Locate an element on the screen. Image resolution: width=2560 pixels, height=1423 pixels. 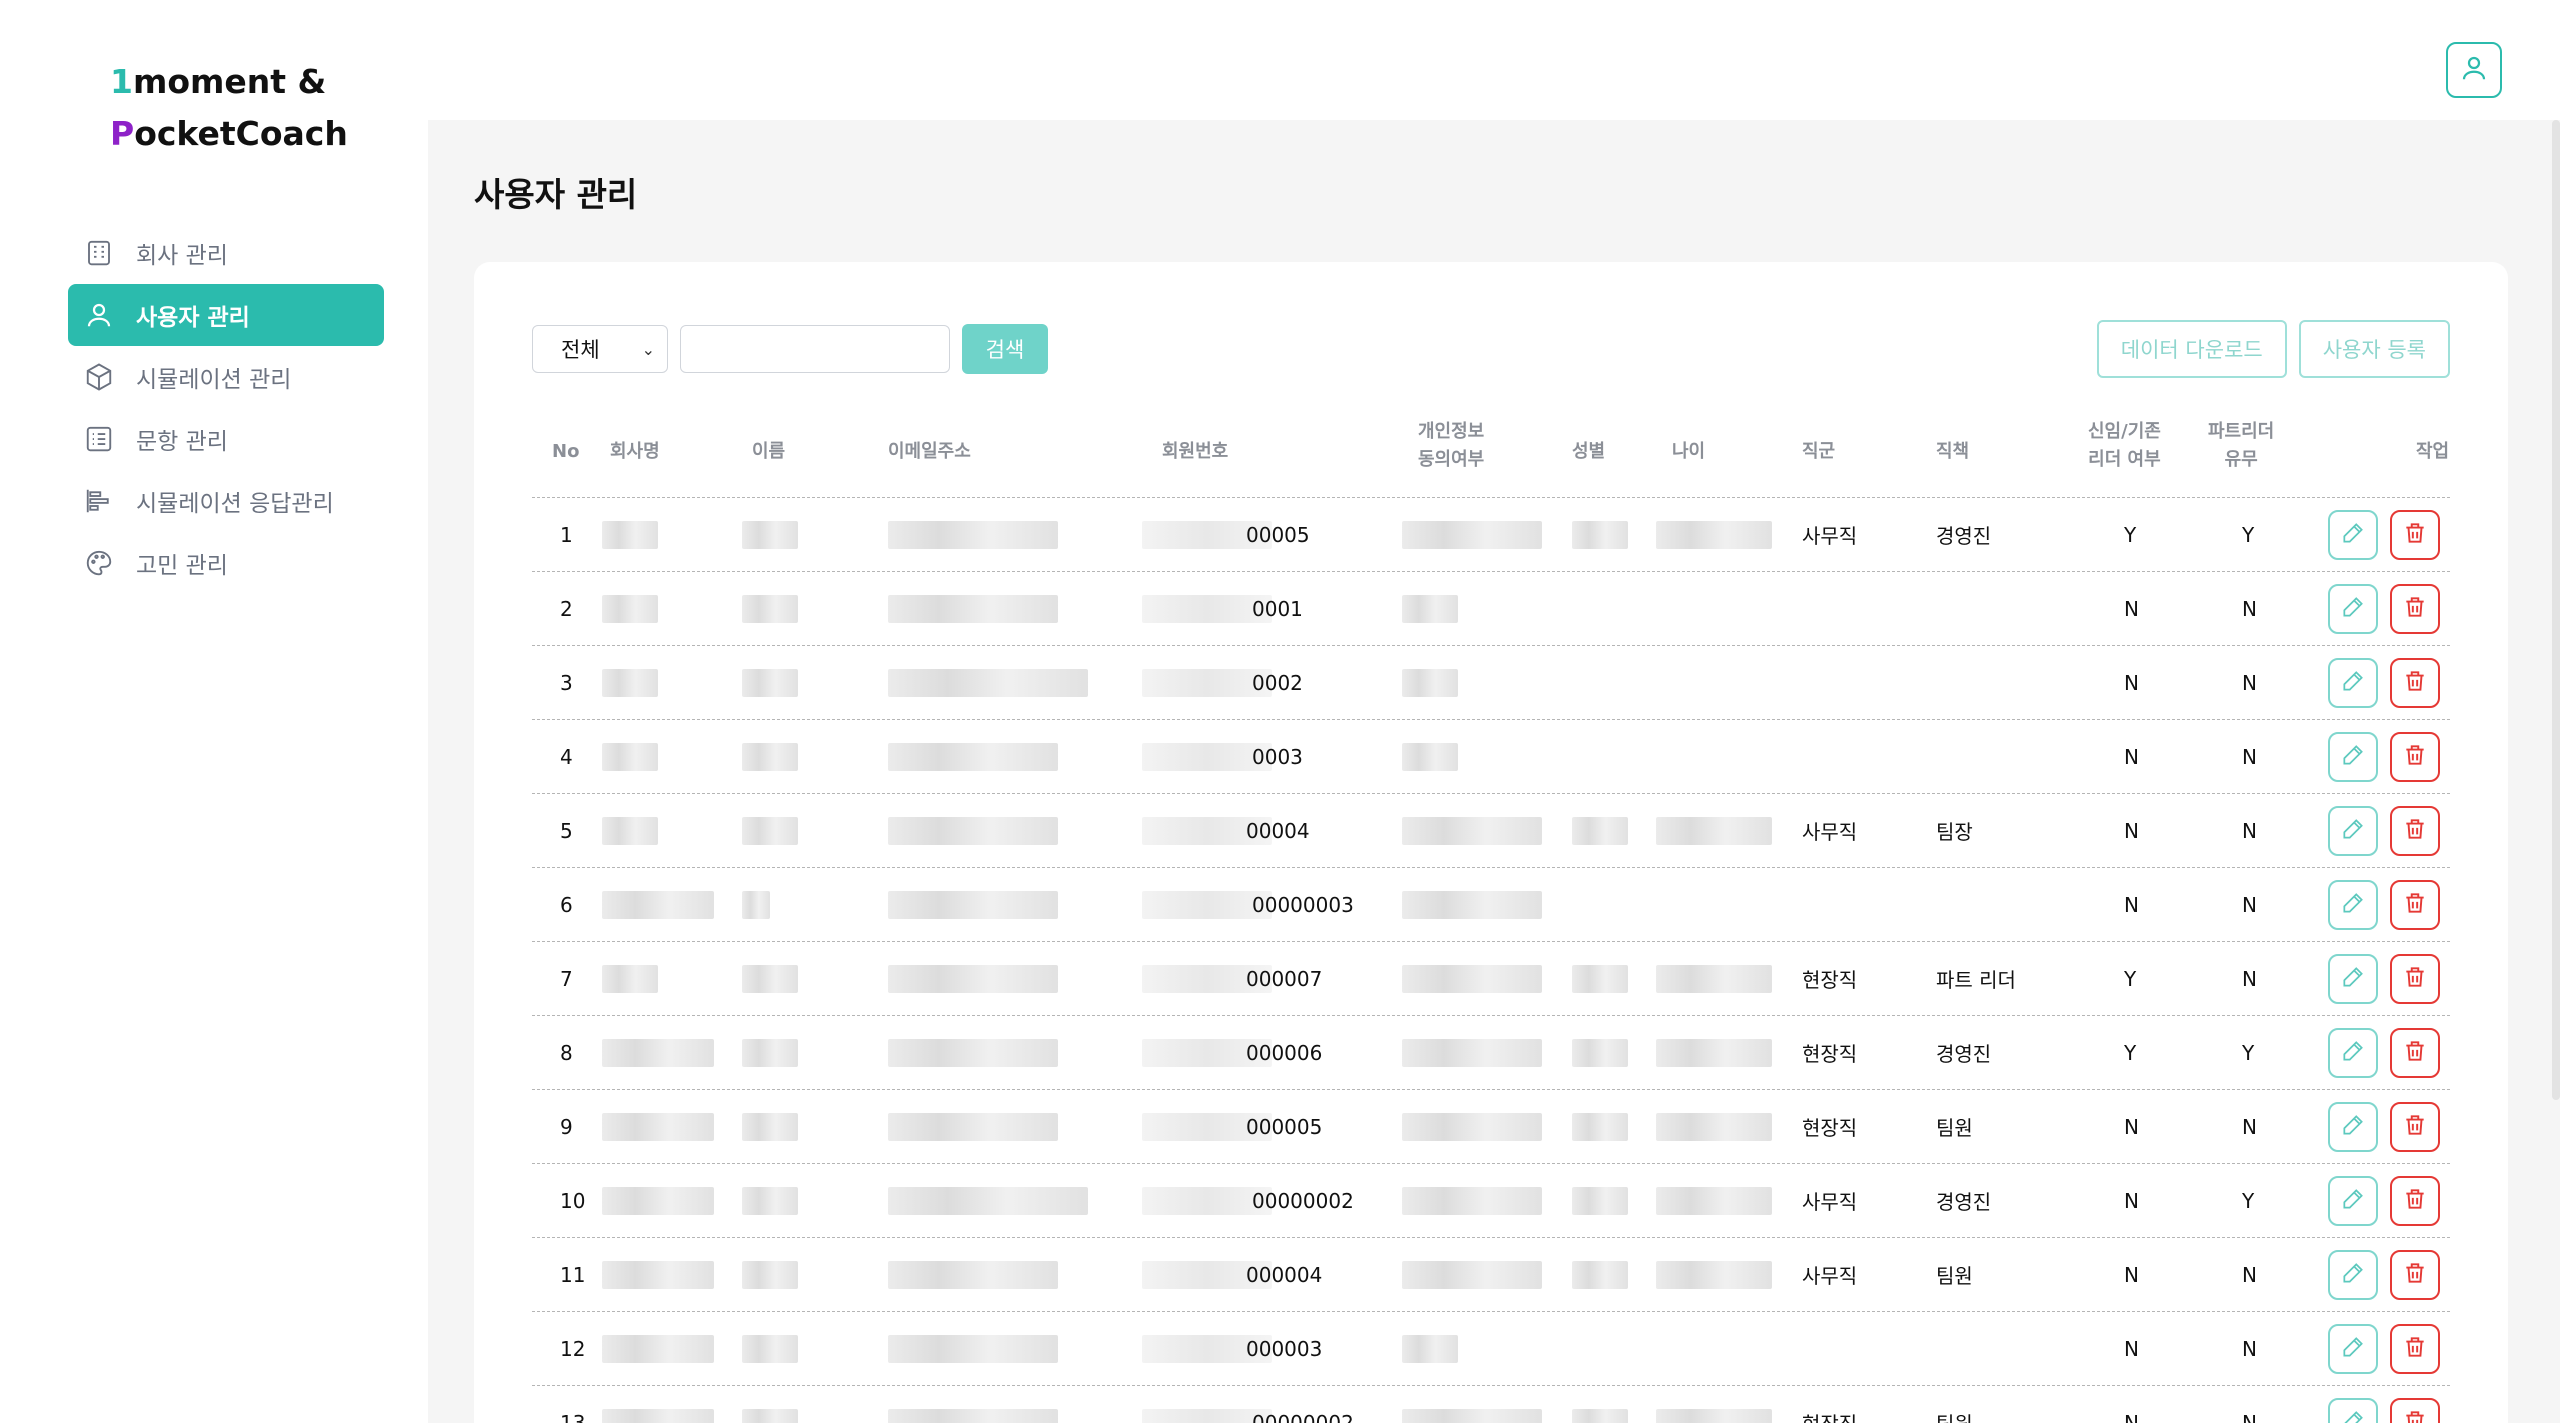
search-button: 검색 is located at coordinates (1005, 349).